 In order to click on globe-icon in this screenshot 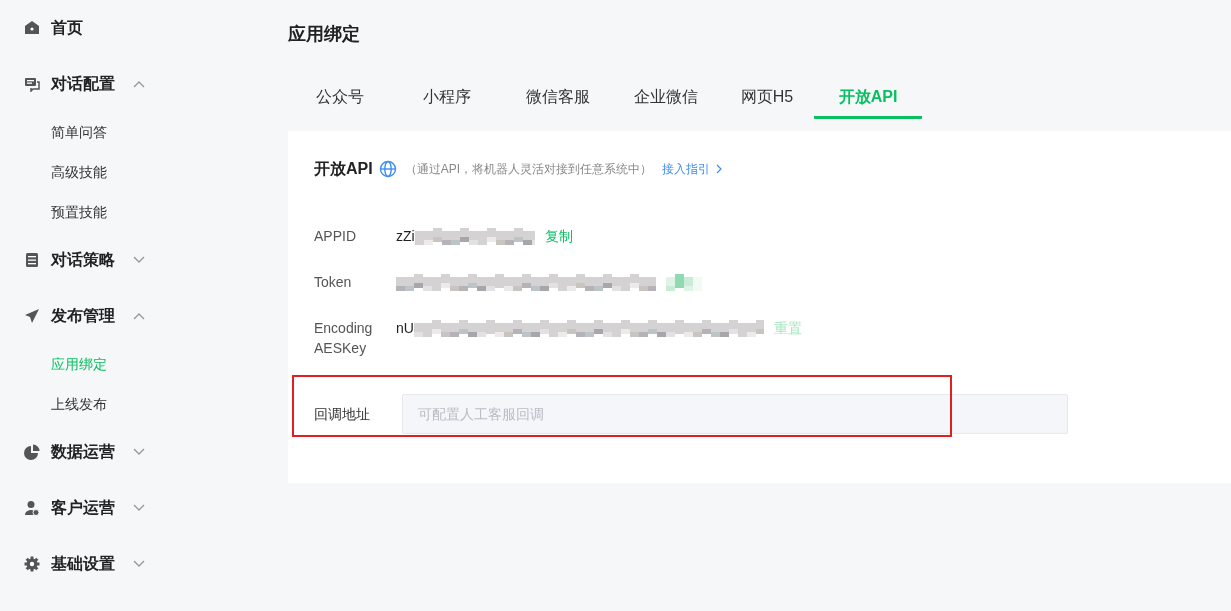, I will do `click(387, 169)`.